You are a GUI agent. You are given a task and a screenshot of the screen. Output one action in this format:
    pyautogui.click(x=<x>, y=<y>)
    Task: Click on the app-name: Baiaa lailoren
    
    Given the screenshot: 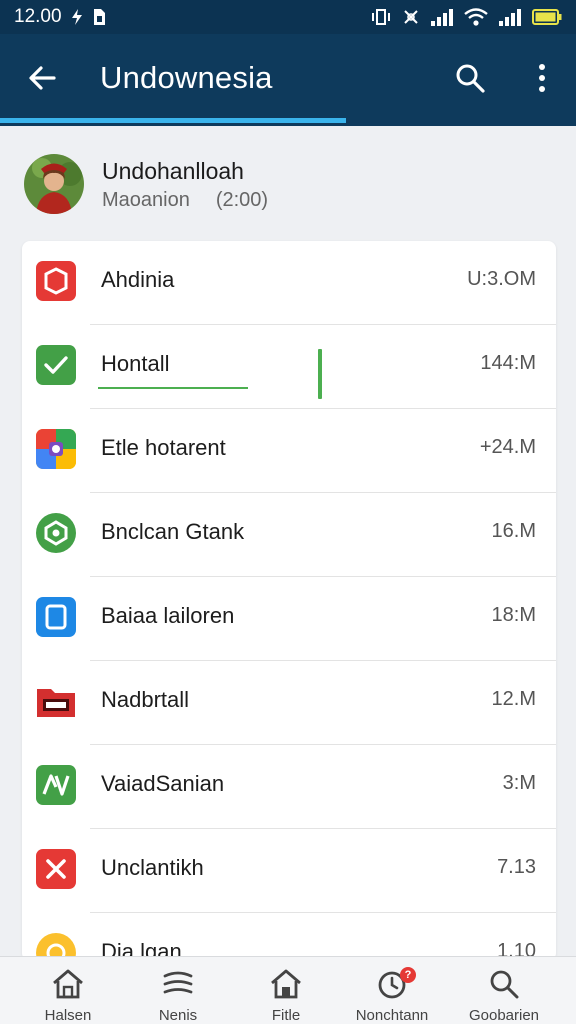 What is the action you would take?
    pyautogui.click(x=168, y=615)
    